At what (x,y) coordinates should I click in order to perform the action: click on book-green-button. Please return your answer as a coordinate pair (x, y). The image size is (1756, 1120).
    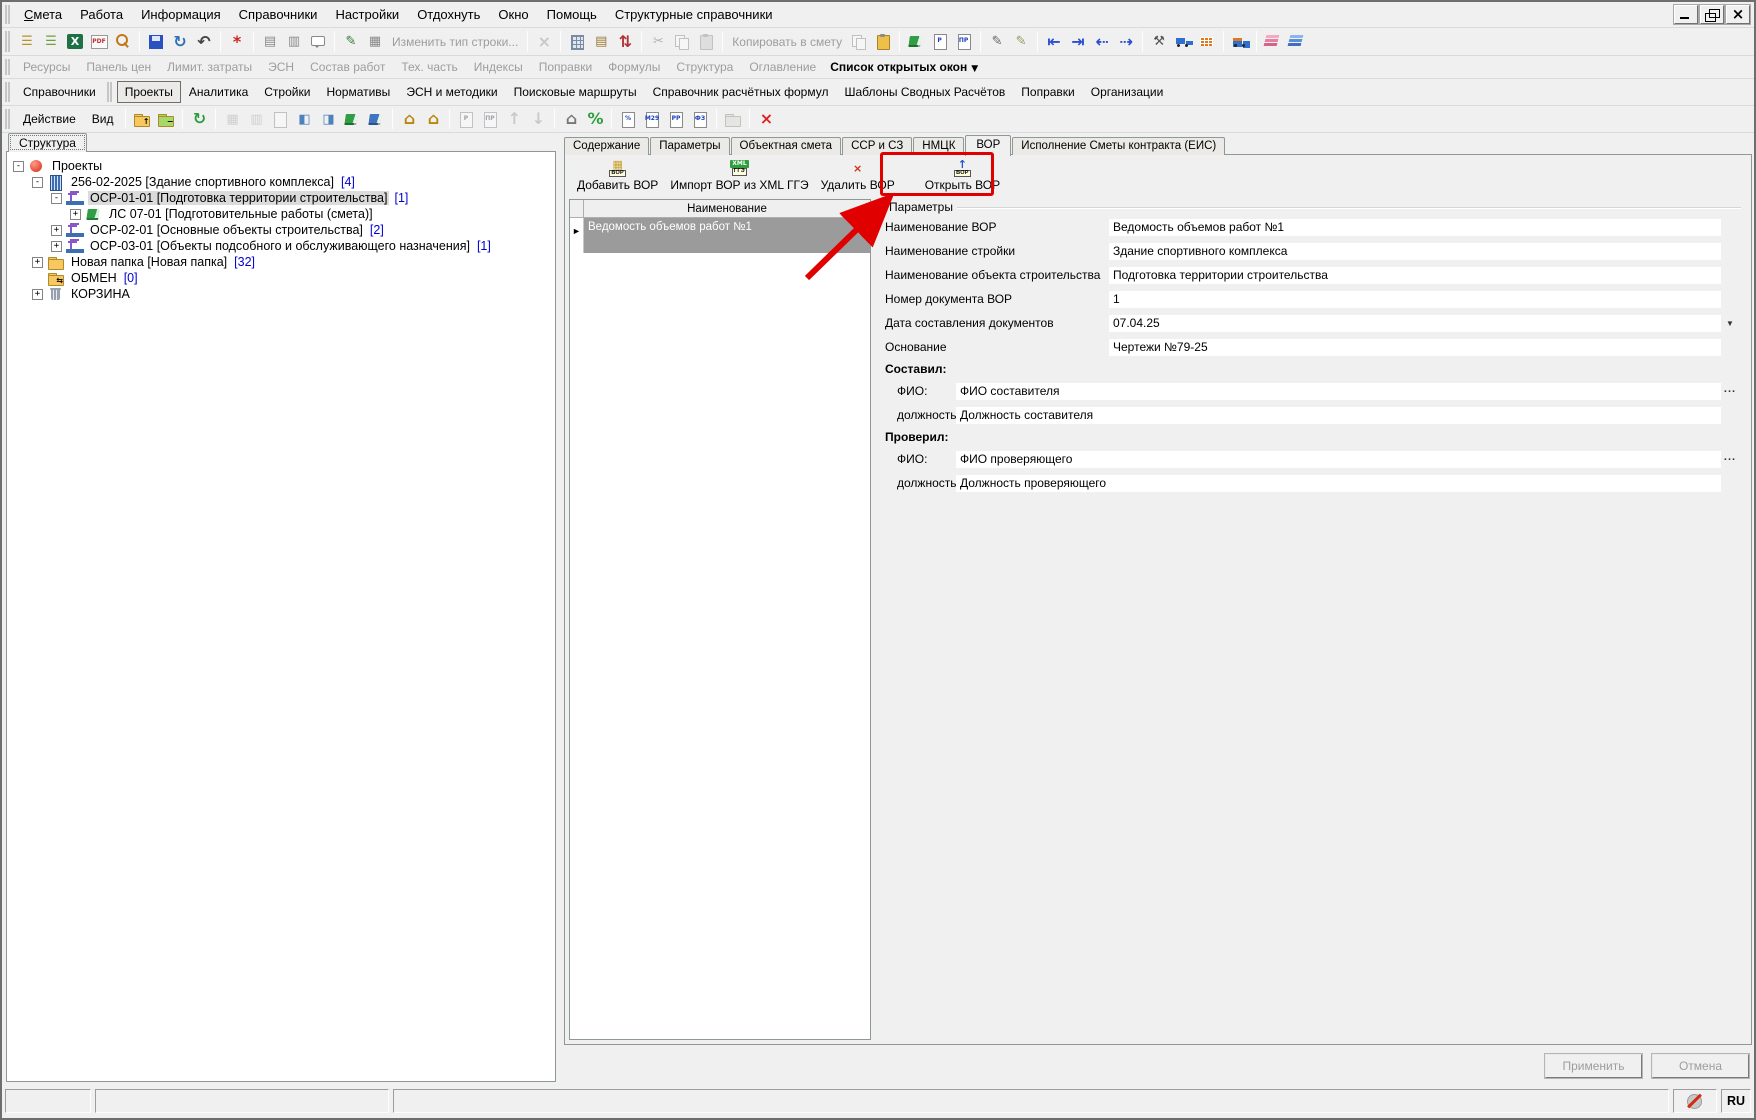
    Looking at the image, I should click on (352, 119).